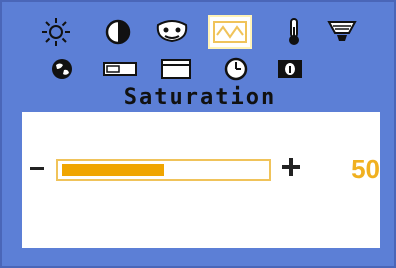 The image size is (396, 268). I want to click on saturation-wave-icon, so click(230, 32).